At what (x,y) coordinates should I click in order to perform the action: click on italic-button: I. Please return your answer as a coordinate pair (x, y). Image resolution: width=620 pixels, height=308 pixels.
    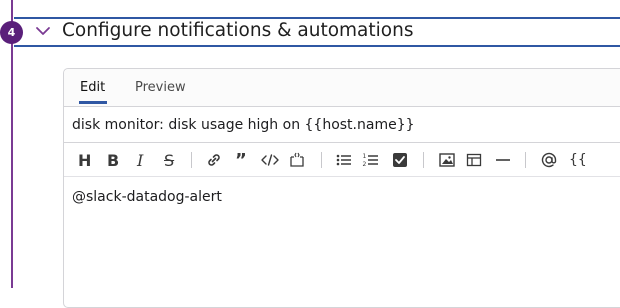
    Looking at the image, I should click on (140, 160).